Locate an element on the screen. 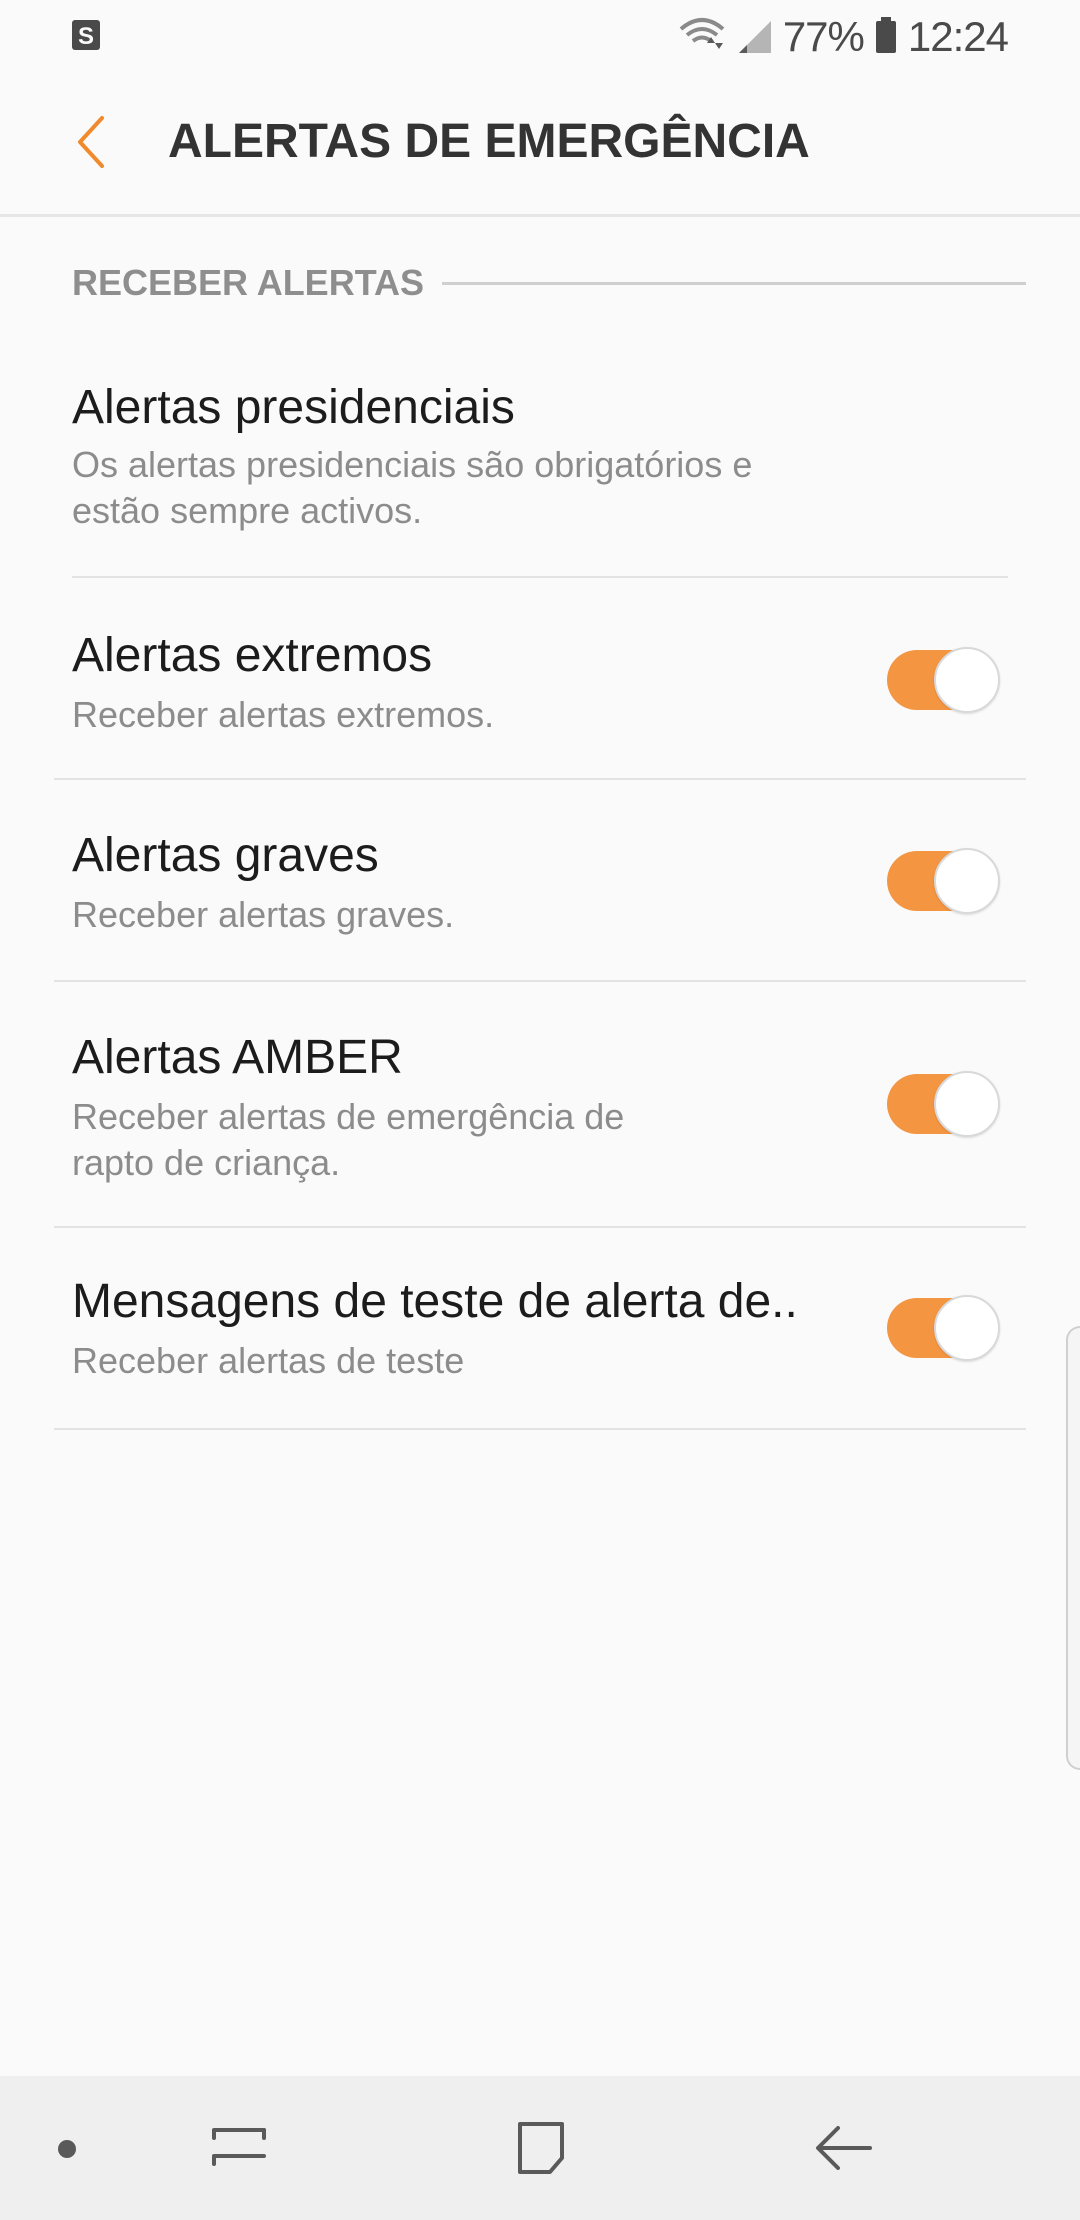 This screenshot has height=2220, width=1080. edge-panel-handle is located at coordinates (1073, 1548).